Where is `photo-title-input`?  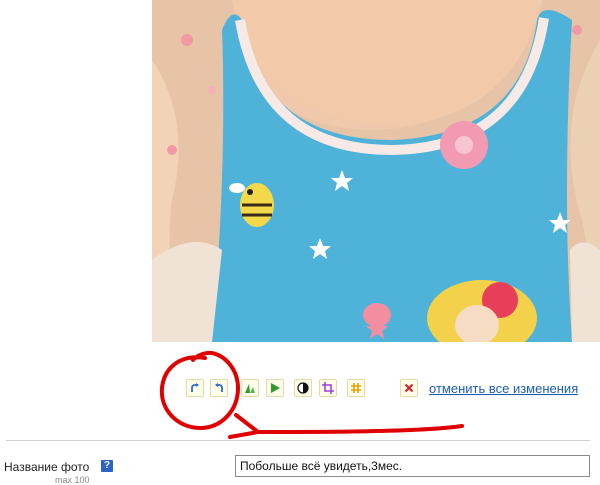 photo-title-input is located at coordinates (412, 466).